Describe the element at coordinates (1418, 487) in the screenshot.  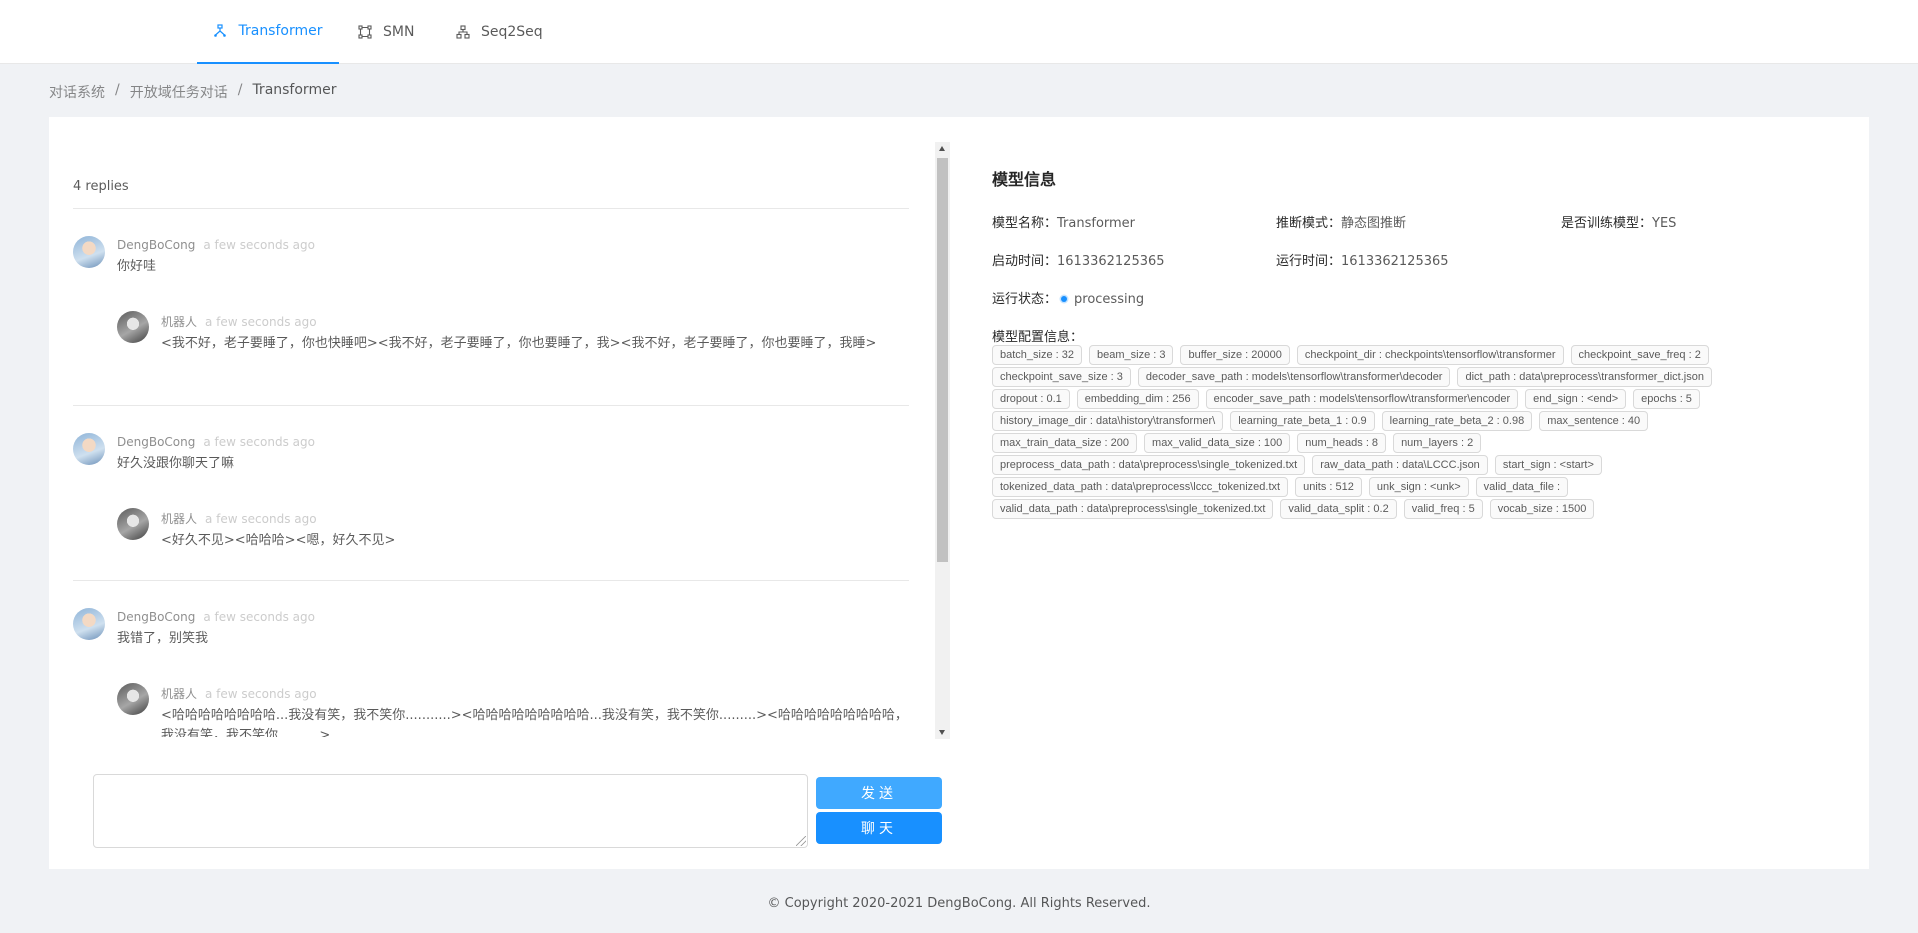
I see `config-tag: unk_sign : <unk>` at that location.